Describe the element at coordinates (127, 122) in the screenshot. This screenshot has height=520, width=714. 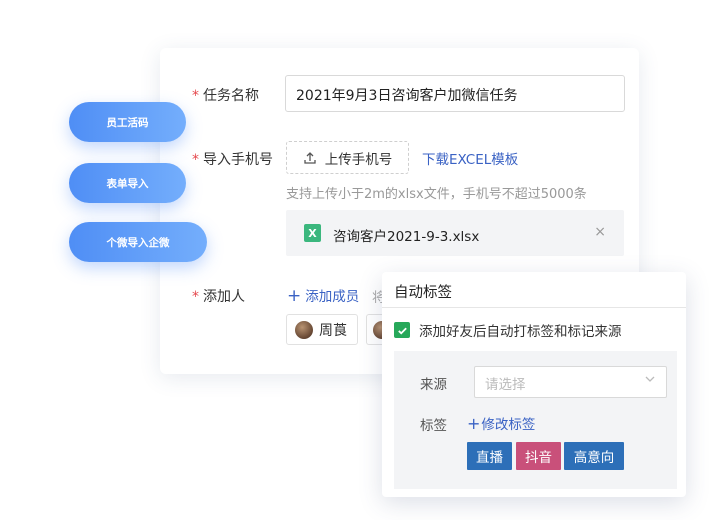
I see `employee-qrcode-pill: 员工活码` at that location.